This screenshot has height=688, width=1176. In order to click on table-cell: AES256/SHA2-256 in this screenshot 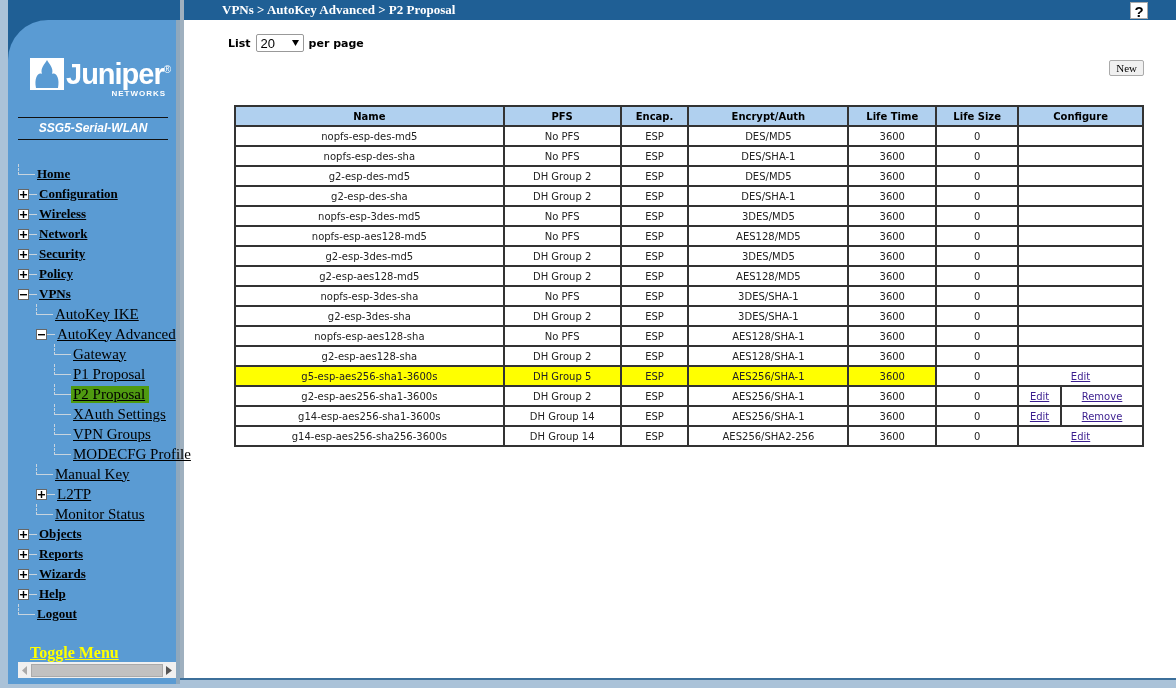, I will do `click(768, 436)`.